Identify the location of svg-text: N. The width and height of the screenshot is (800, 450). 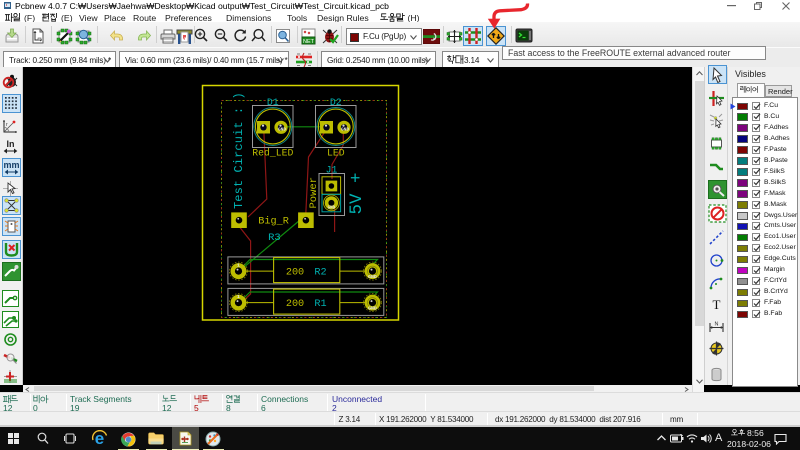
(717, 325).